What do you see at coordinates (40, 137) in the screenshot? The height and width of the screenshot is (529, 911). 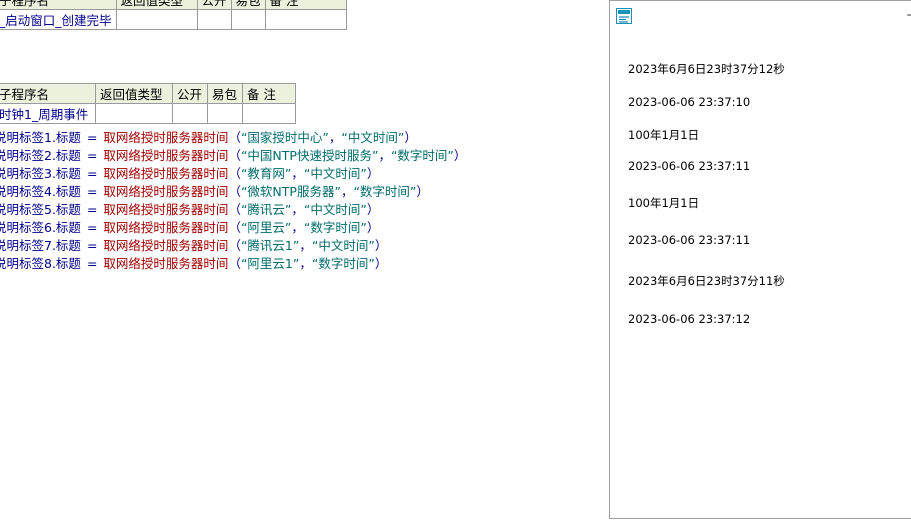 I see `assign-target: 说明标签1.标题` at bounding box center [40, 137].